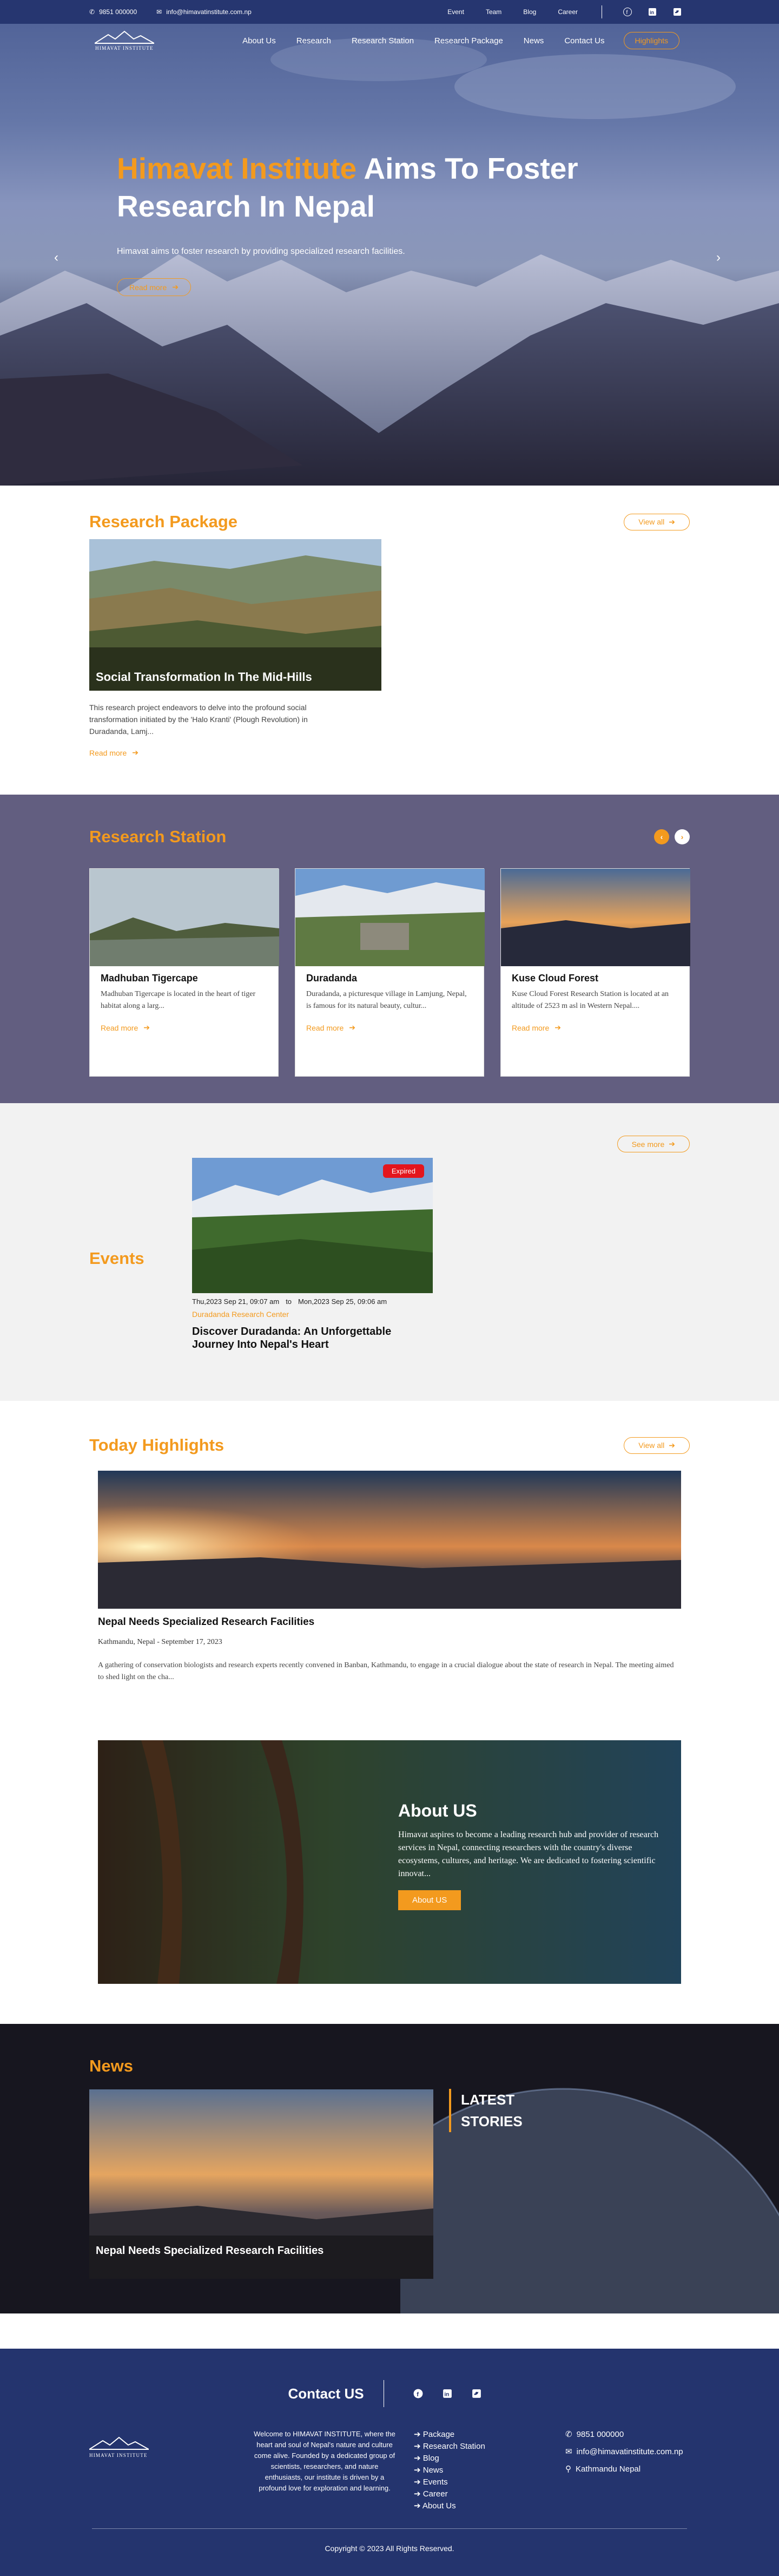 Image resolution: width=779 pixels, height=2576 pixels. I want to click on topbar-email: ✉ info@himavatinstitute.com.np, so click(204, 12).